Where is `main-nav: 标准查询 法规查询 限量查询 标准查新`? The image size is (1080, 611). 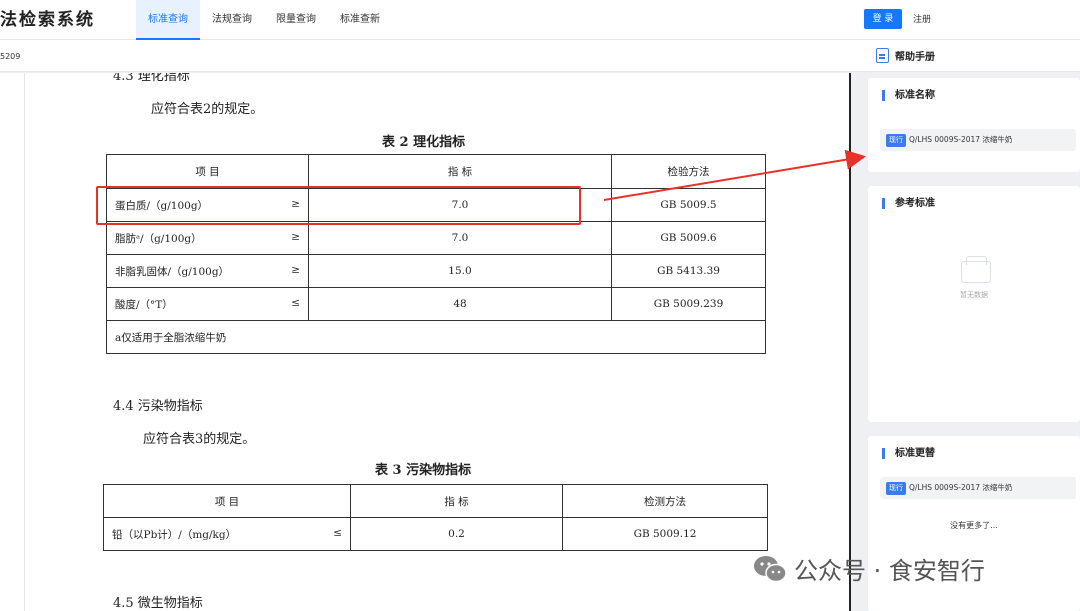 main-nav: 标准查询 法规查询 限量查询 标准查新 is located at coordinates (264, 20).